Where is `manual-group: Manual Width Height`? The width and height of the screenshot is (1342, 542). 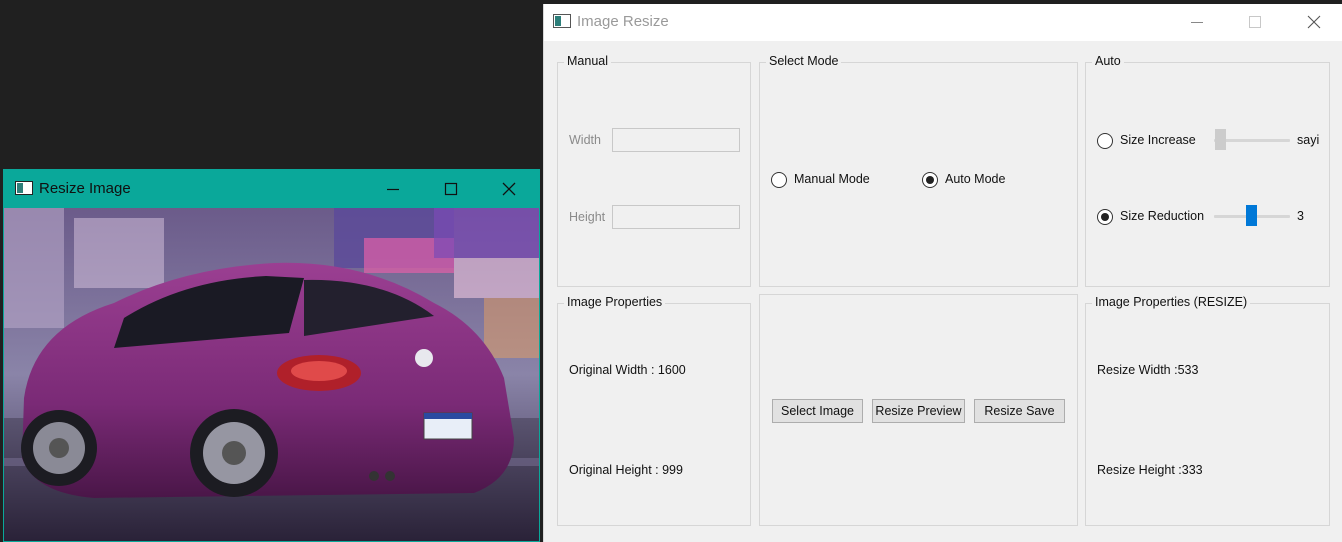
manual-group: Manual Width Height is located at coordinates (654, 170).